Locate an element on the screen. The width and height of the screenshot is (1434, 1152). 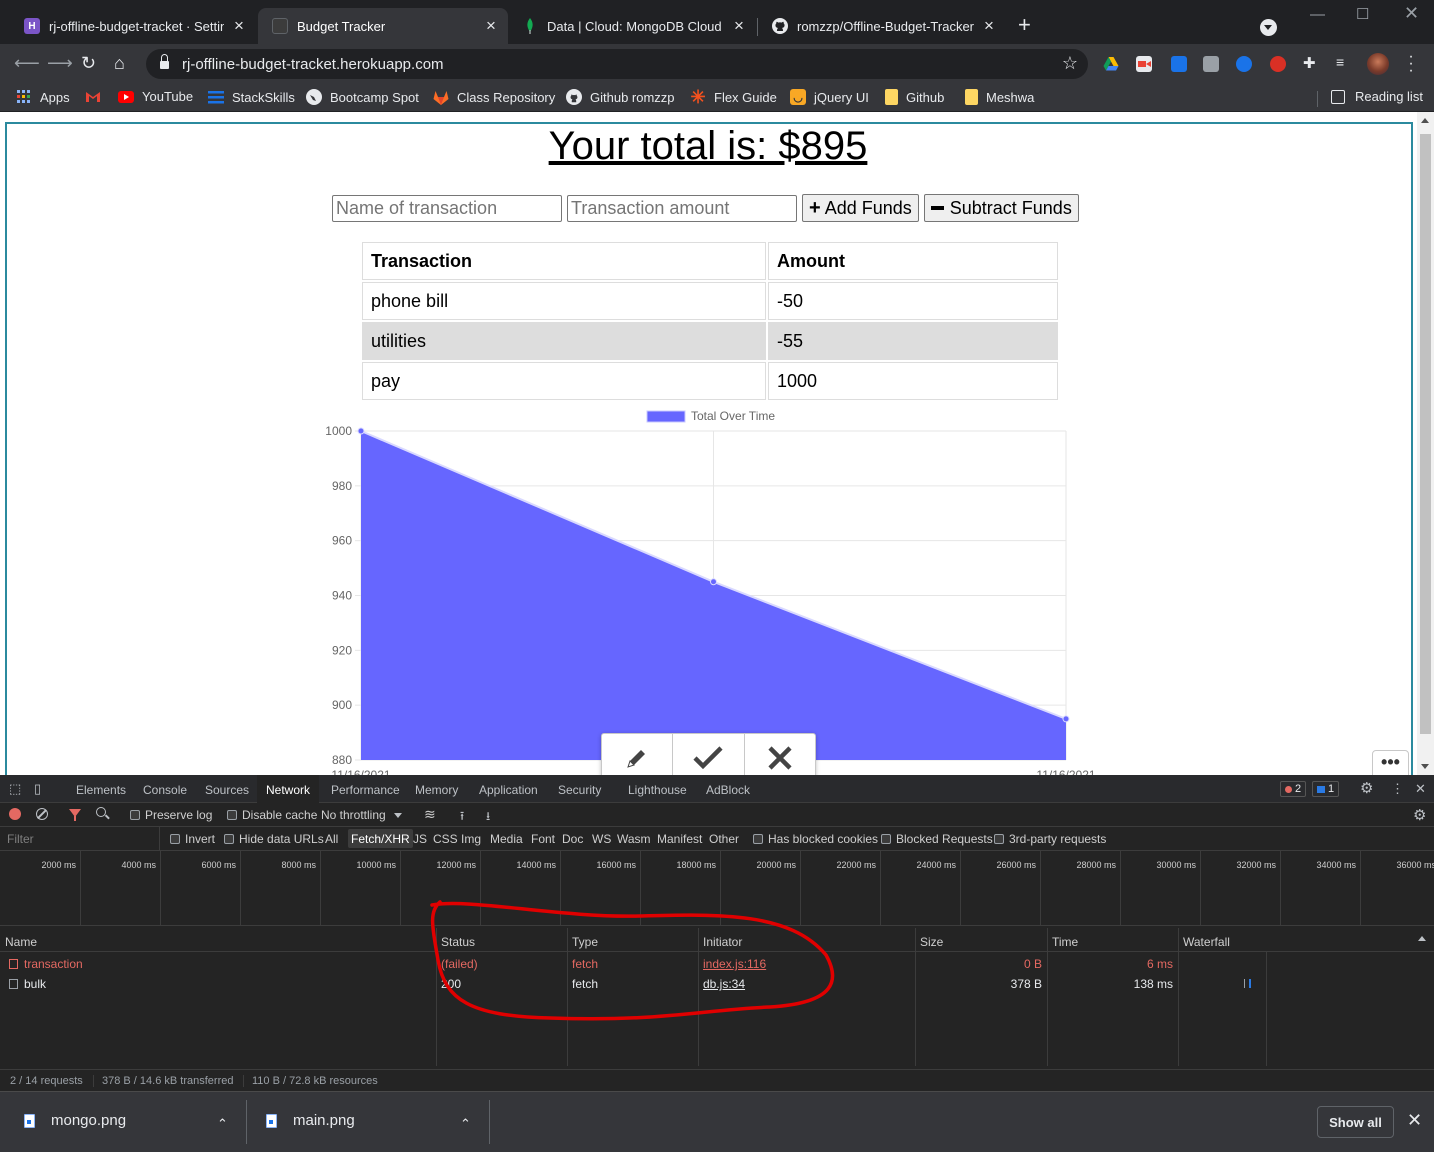
column-header-size: Size is located at coordinates (931, 942).